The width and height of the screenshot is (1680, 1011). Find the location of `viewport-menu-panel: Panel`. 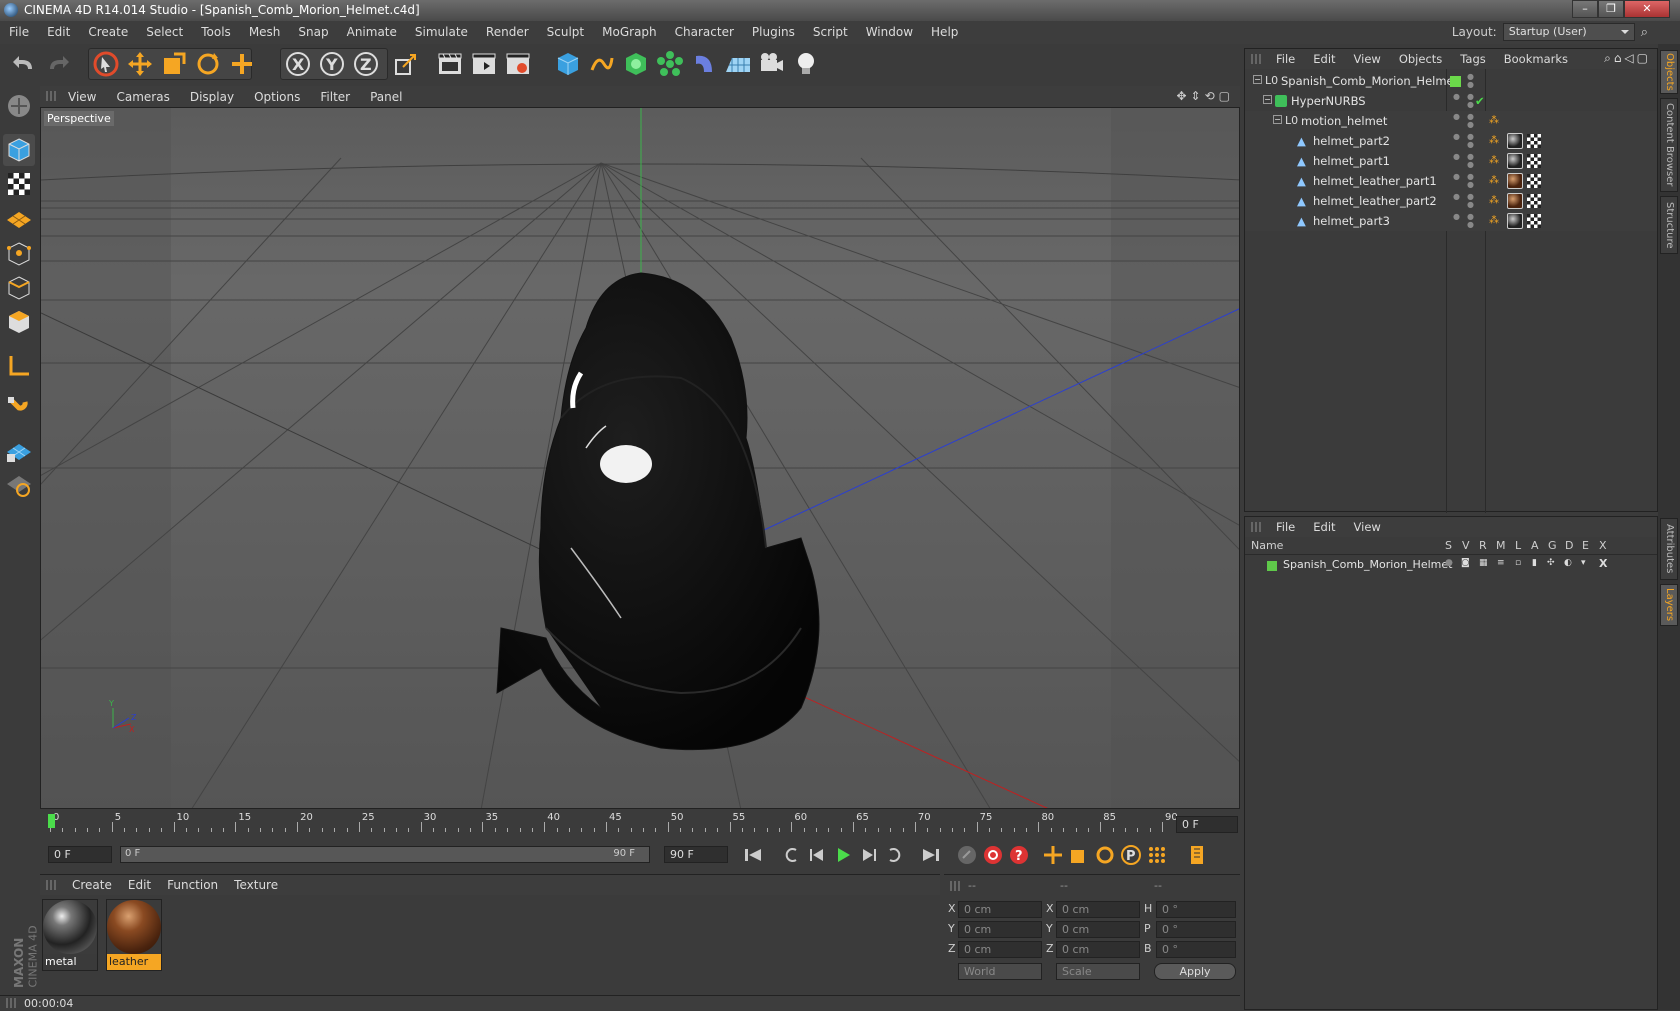

viewport-menu-panel: Panel is located at coordinates (386, 97).